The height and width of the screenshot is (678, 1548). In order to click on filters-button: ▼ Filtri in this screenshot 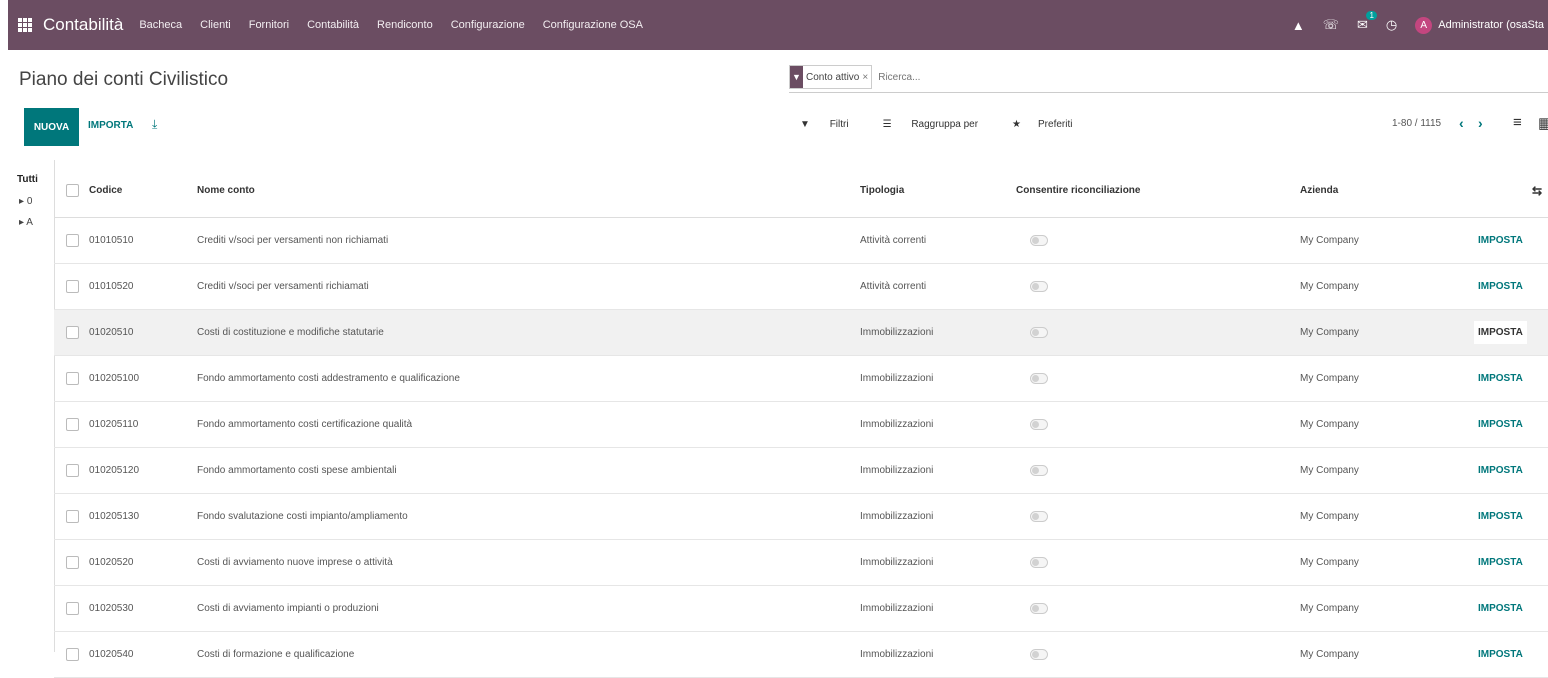, I will do `click(833, 124)`.